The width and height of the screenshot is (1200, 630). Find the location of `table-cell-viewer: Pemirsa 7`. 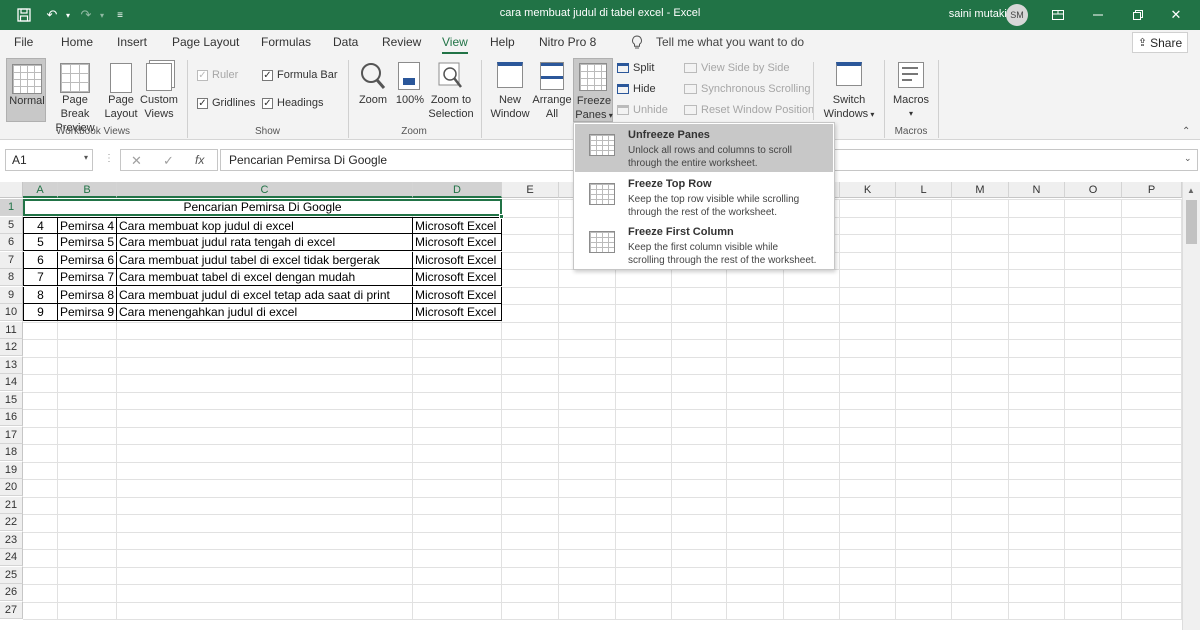

table-cell-viewer: Pemirsa 7 is located at coordinates (87, 277).